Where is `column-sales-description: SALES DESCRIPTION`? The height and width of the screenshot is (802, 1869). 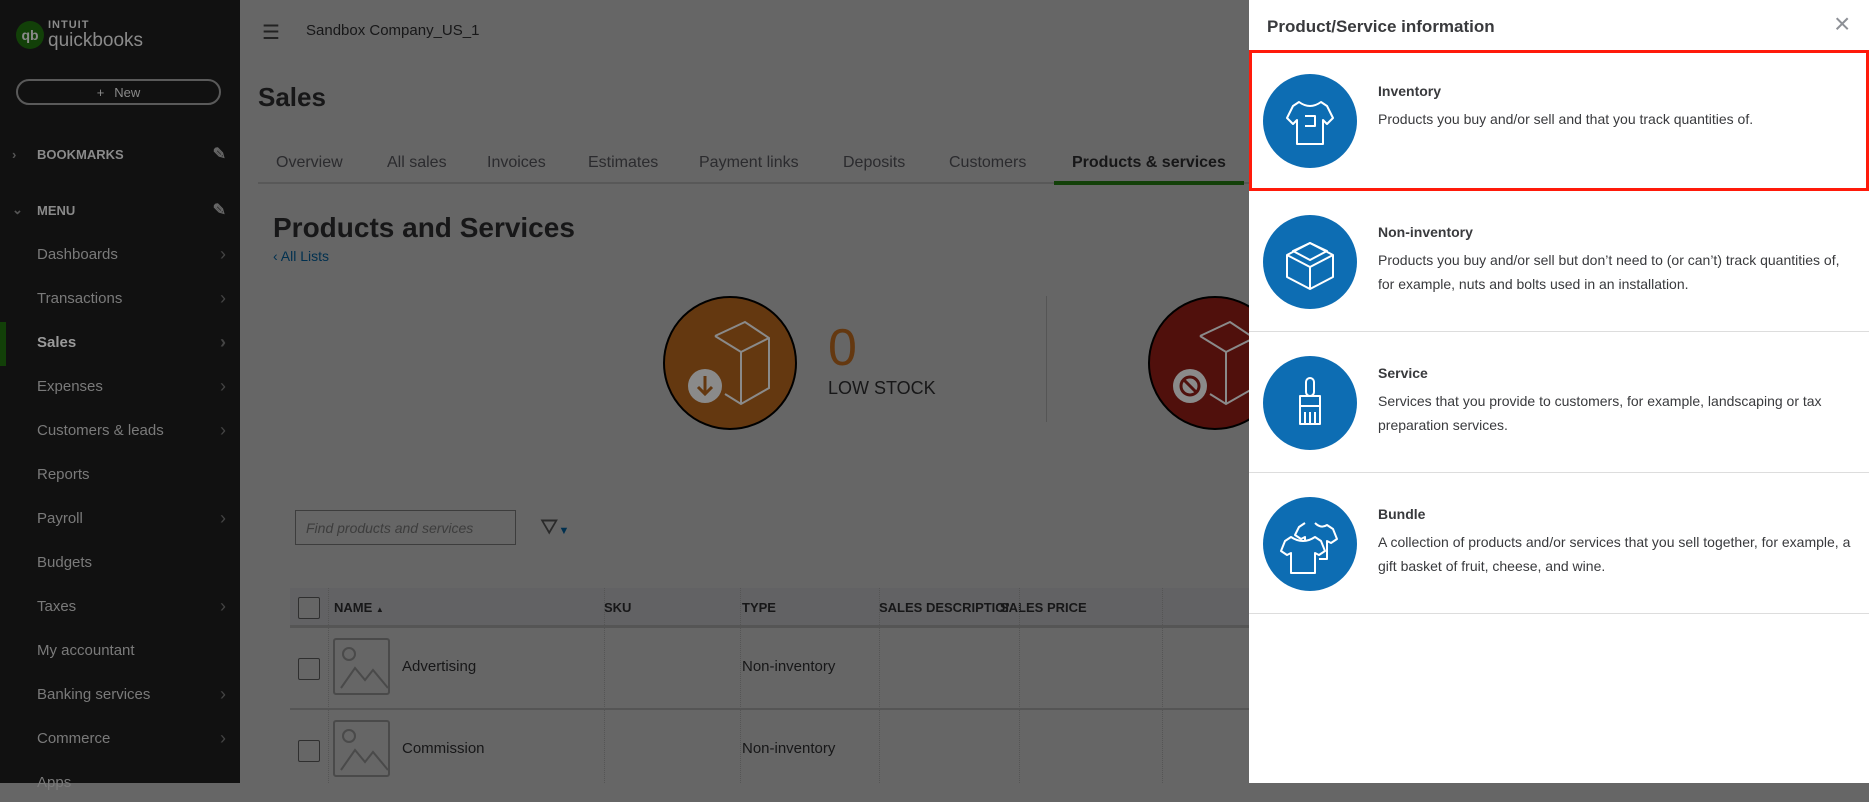
column-sales-description: SALES DESCRIPTION is located at coordinates (944, 607).